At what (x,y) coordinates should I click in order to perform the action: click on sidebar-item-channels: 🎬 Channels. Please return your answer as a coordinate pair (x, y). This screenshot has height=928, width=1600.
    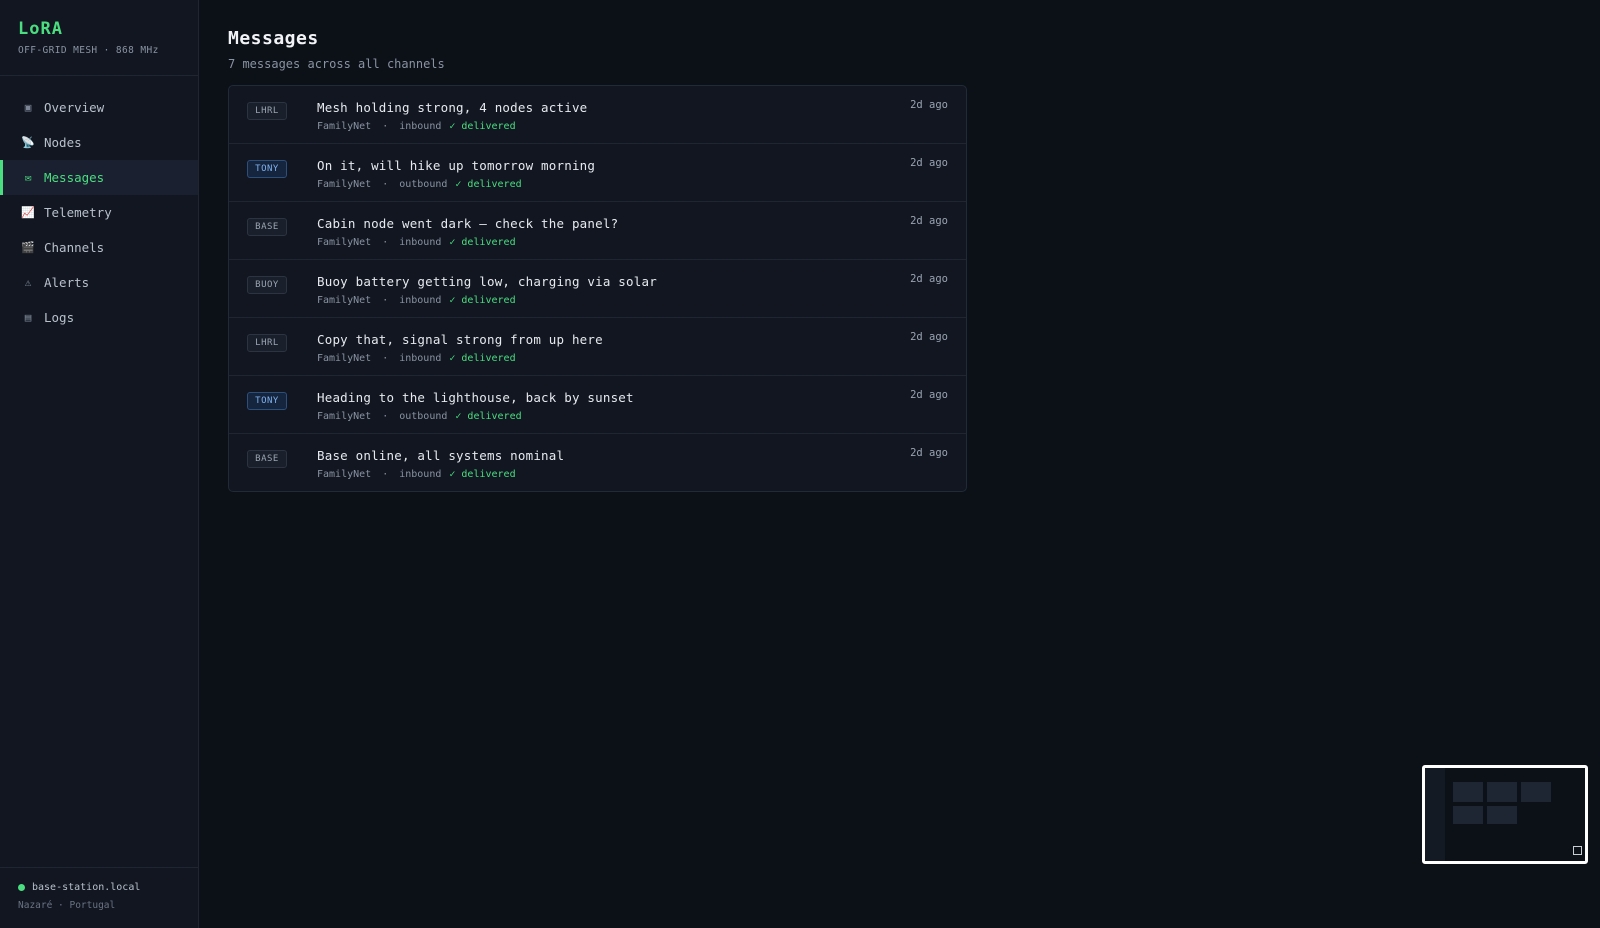
    Looking at the image, I should click on (99, 247).